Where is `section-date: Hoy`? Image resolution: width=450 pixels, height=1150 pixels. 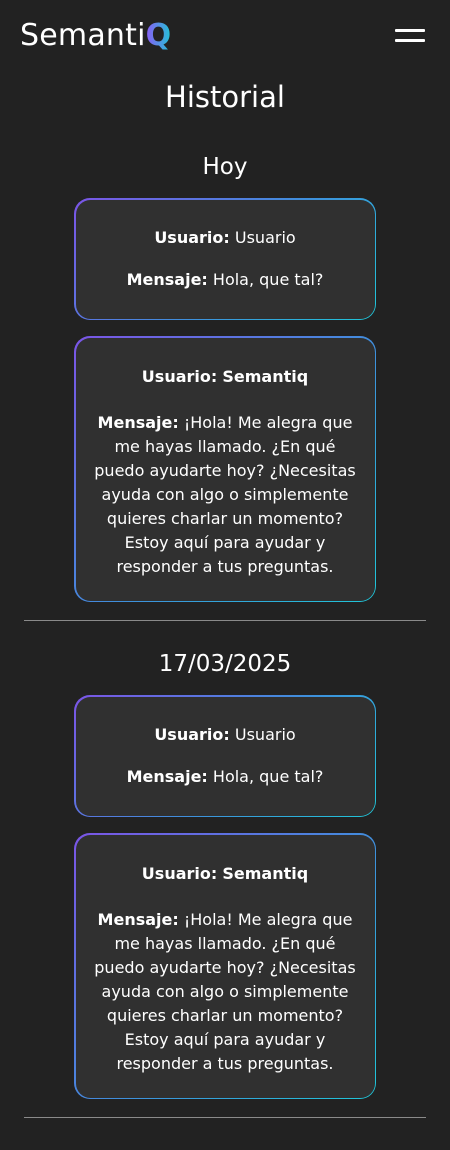 section-date: Hoy is located at coordinates (225, 167).